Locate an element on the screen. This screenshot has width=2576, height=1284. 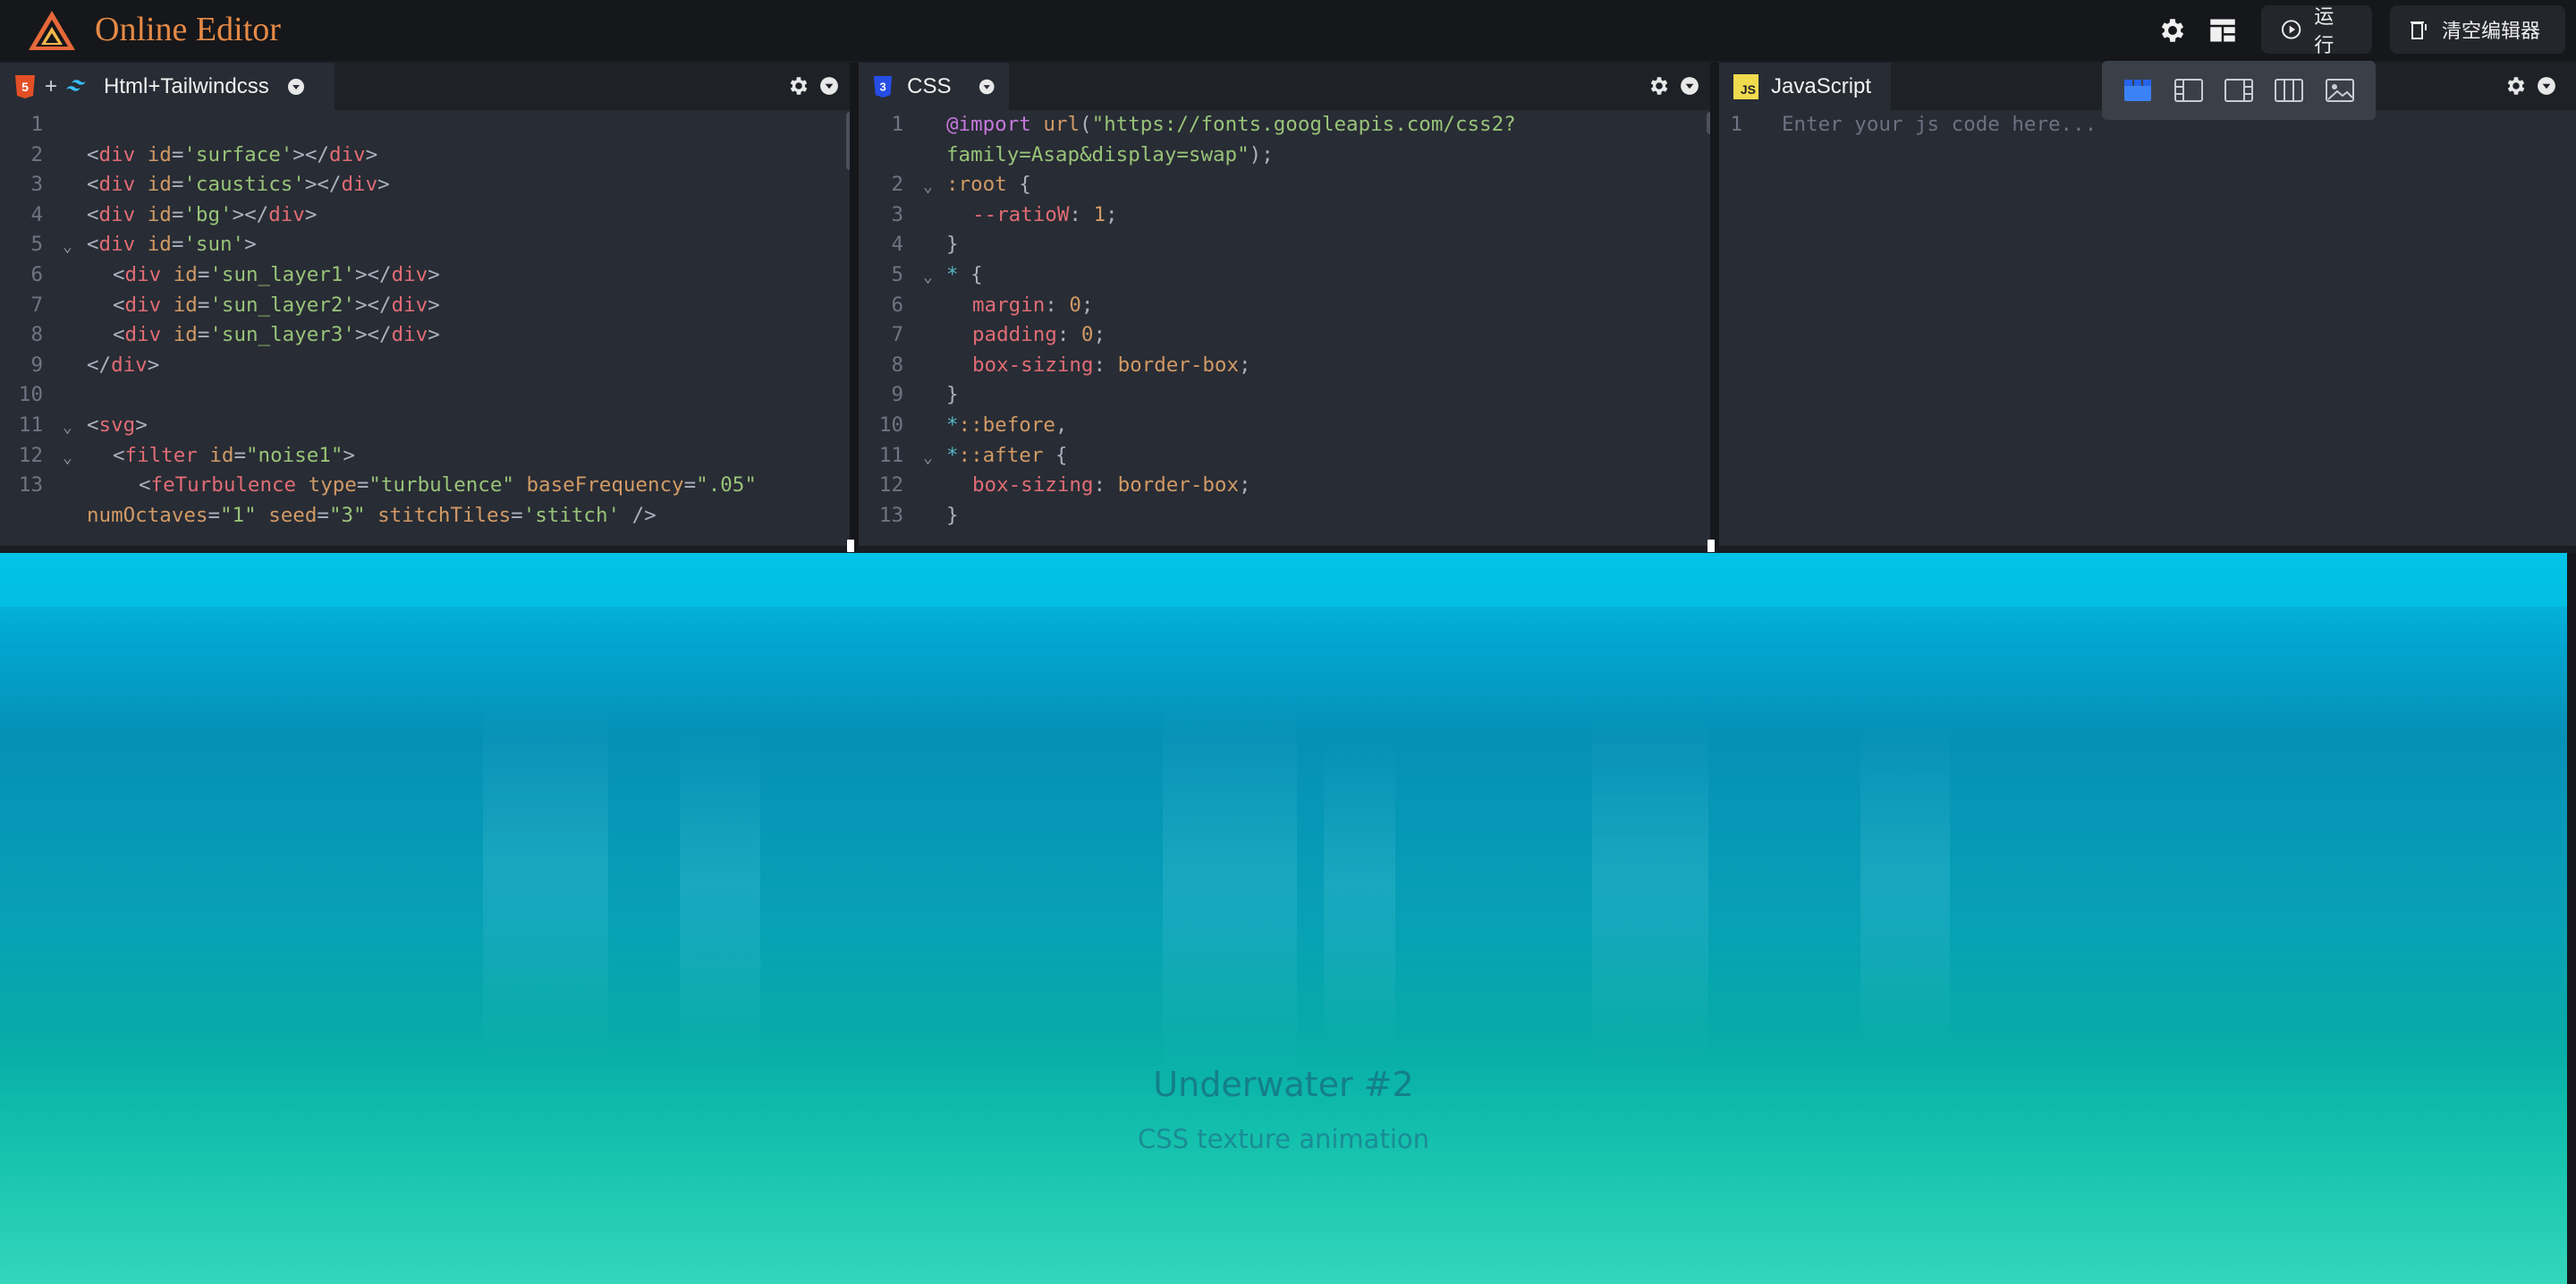
code-line: } is located at coordinates (952, 395).